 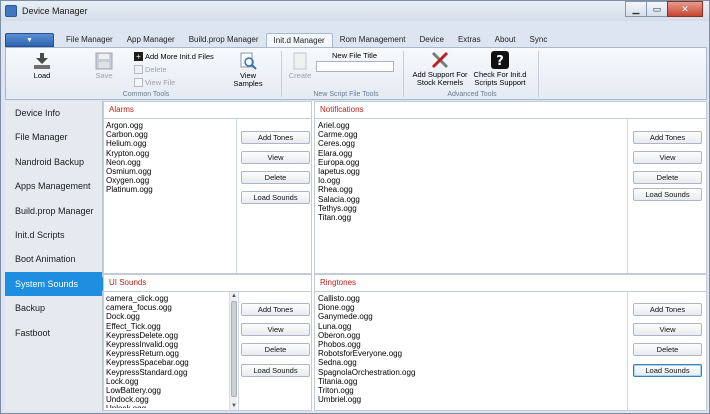 I want to click on add-support-stock-kernels-button: Add Support For Stock Kernels, so click(x=440, y=69).